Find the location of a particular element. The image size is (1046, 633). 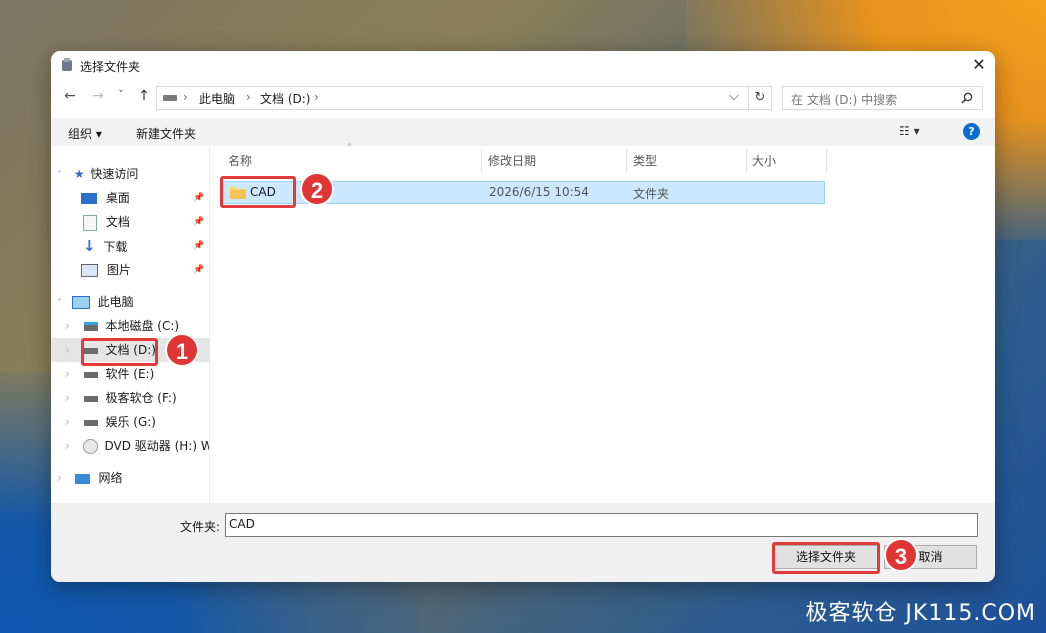

step-badge-3: 3 is located at coordinates (901, 555).